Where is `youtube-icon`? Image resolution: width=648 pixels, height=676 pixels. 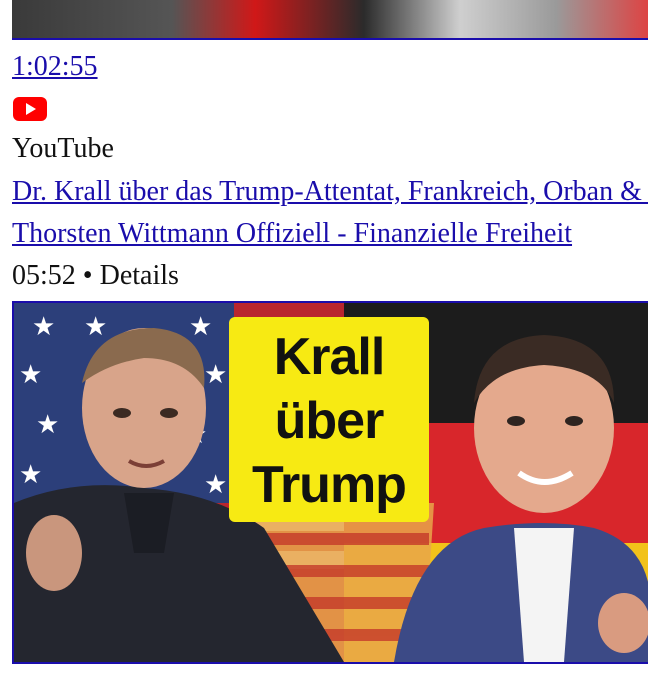 youtube-icon is located at coordinates (30, 109).